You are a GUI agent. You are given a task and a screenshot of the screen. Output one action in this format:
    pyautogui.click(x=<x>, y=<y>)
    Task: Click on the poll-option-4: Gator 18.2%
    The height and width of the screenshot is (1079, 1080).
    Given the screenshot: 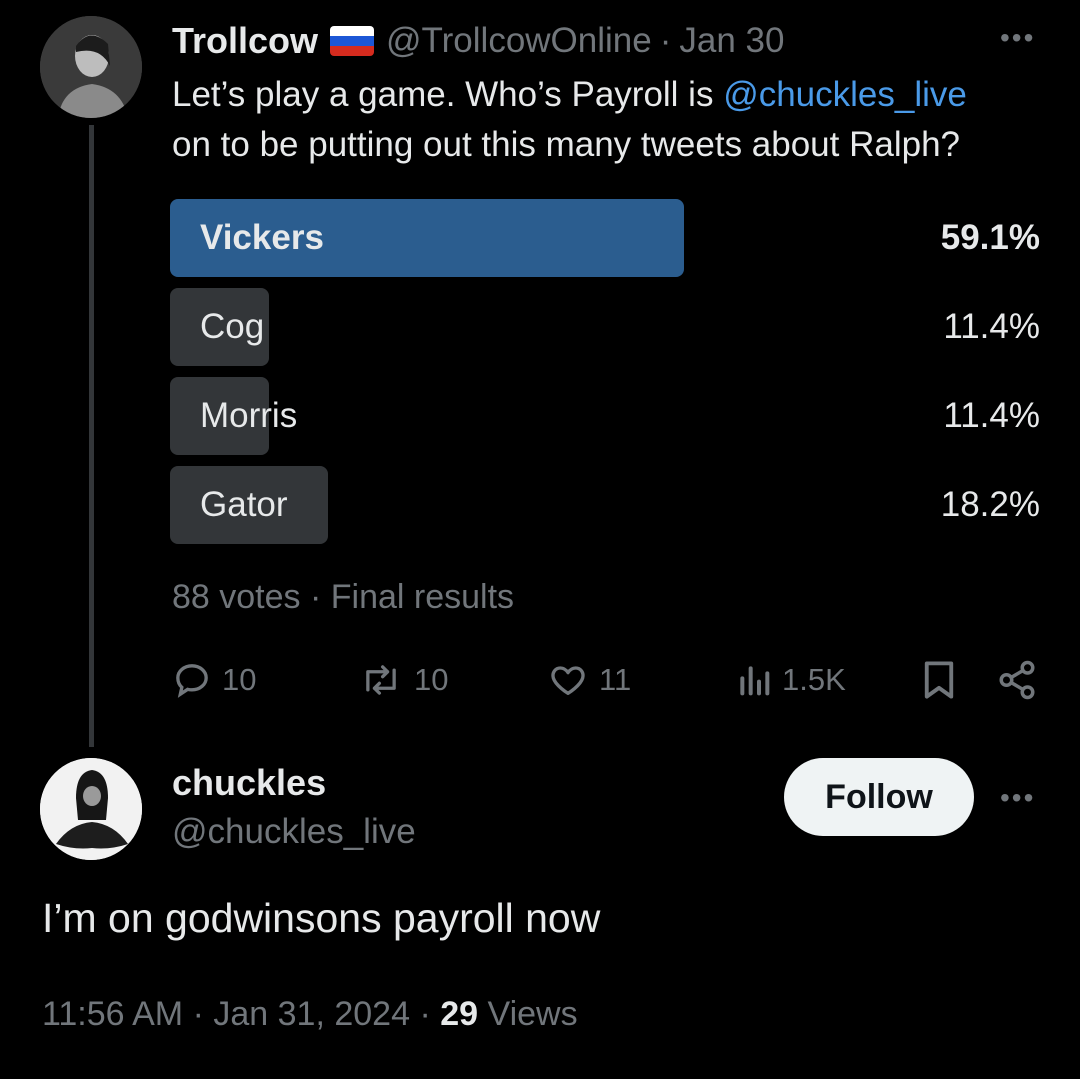 What is the action you would take?
    pyautogui.click(x=605, y=505)
    